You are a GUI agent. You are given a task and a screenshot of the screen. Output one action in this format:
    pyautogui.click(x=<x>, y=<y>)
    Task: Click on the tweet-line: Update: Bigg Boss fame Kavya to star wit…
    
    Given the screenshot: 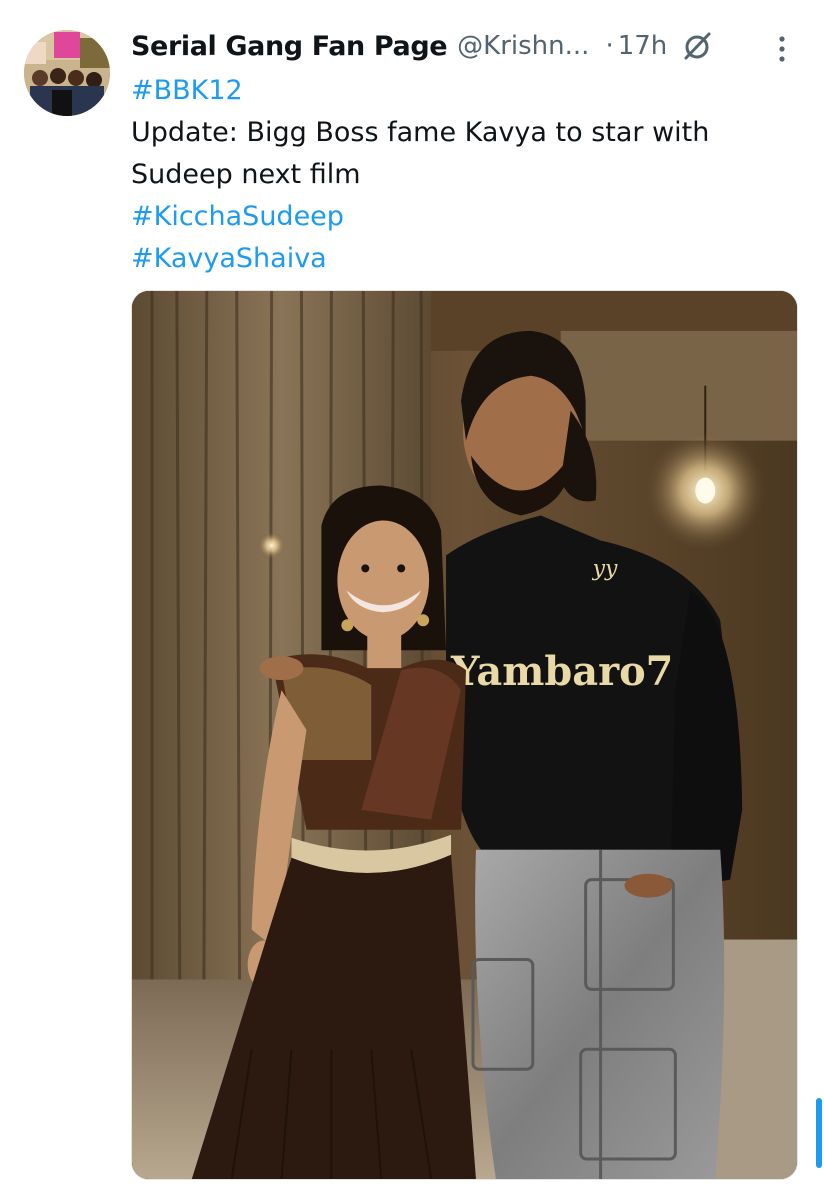 What is the action you would take?
    pyautogui.click(x=420, y=132)
    